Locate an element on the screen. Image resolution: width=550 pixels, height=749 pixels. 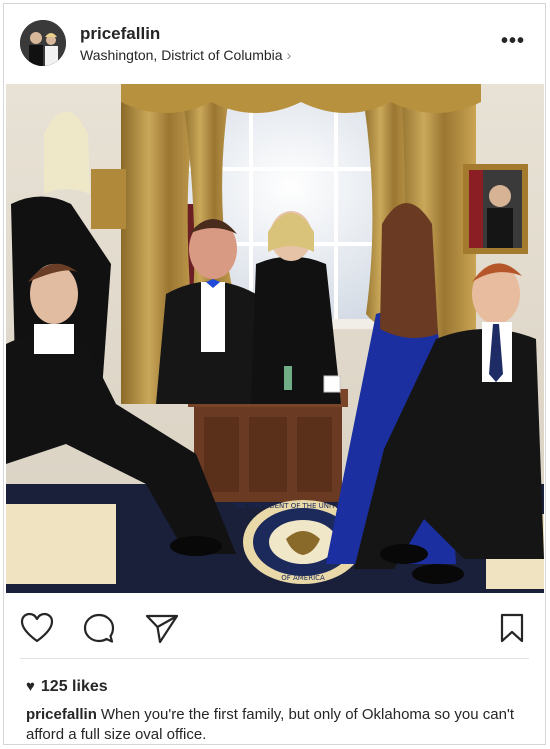
post-location: Washington, District of Columbia › is located at coordinates (185, 55).